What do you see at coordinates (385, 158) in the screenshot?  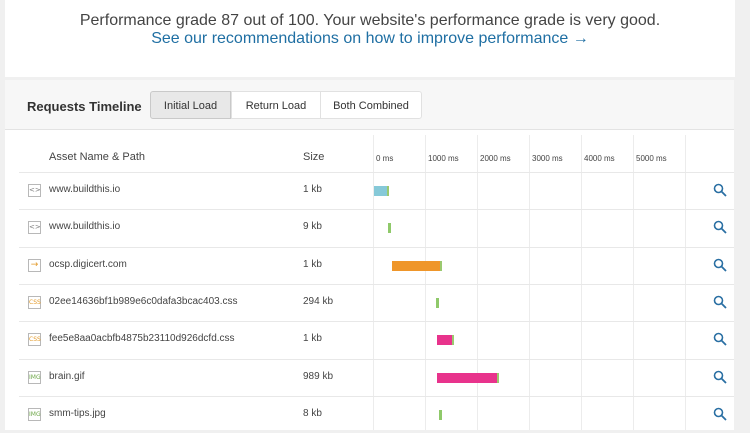 I see `tick-label: 0 ms` at bounding box center [385, 158].